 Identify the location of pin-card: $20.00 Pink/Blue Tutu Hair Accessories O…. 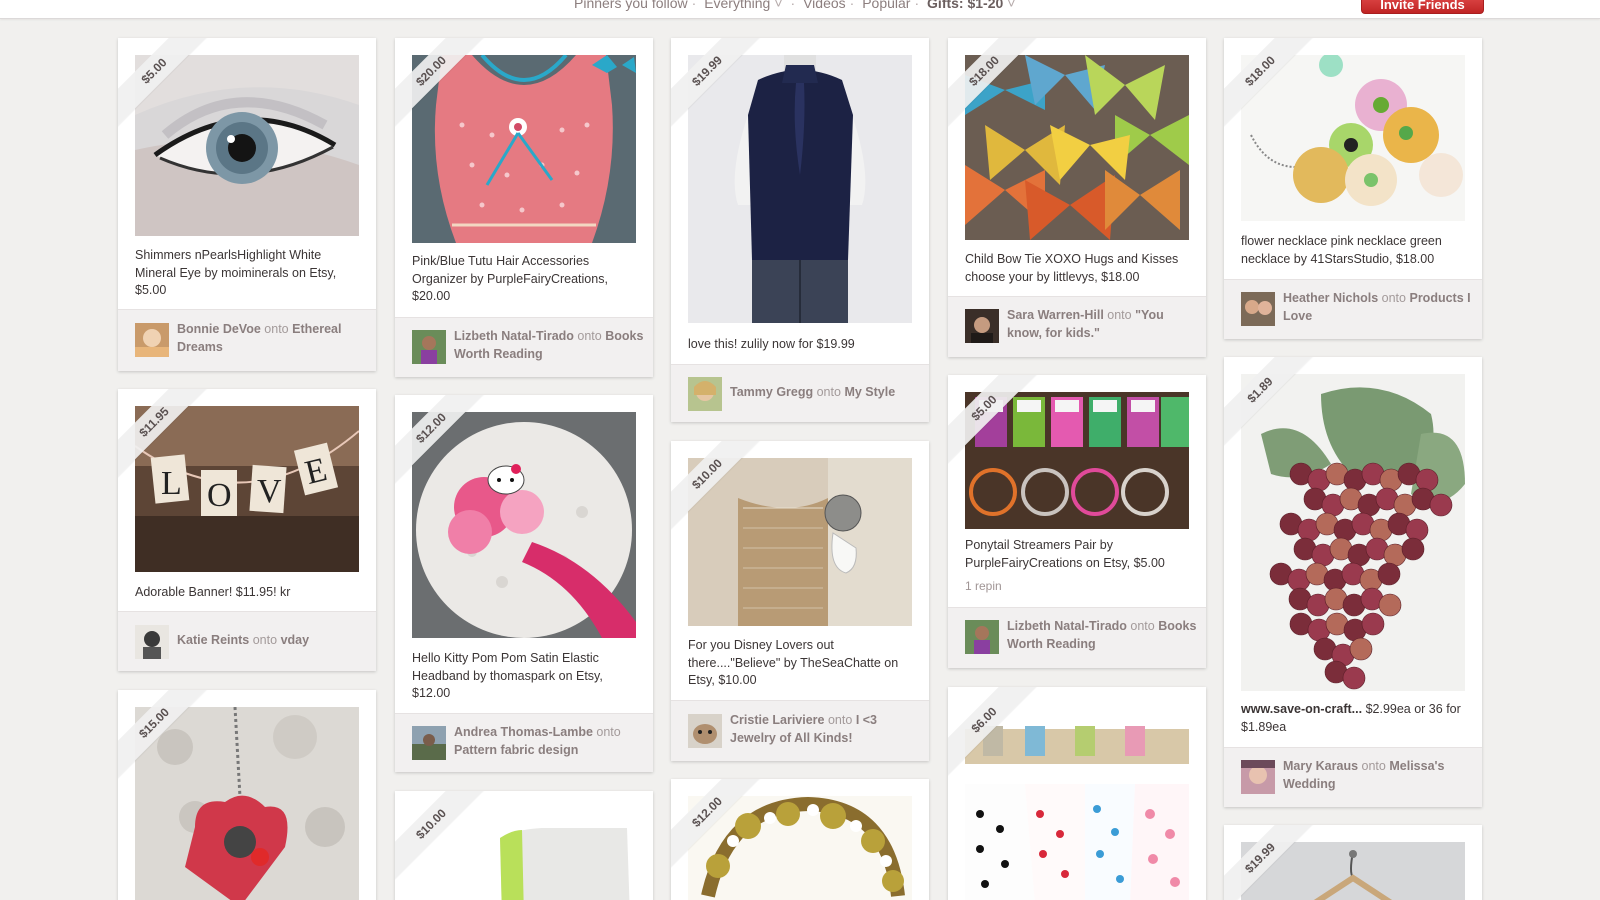
(524, 207).